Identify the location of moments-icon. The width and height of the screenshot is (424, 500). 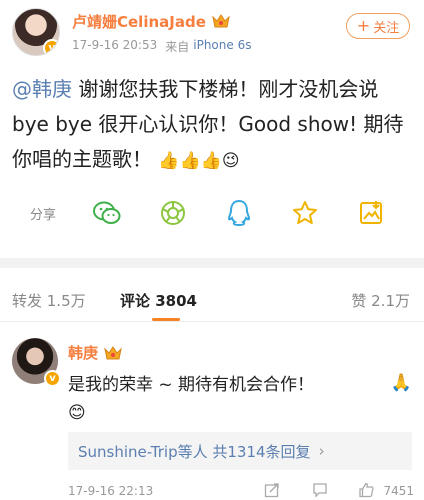
(173, 213).